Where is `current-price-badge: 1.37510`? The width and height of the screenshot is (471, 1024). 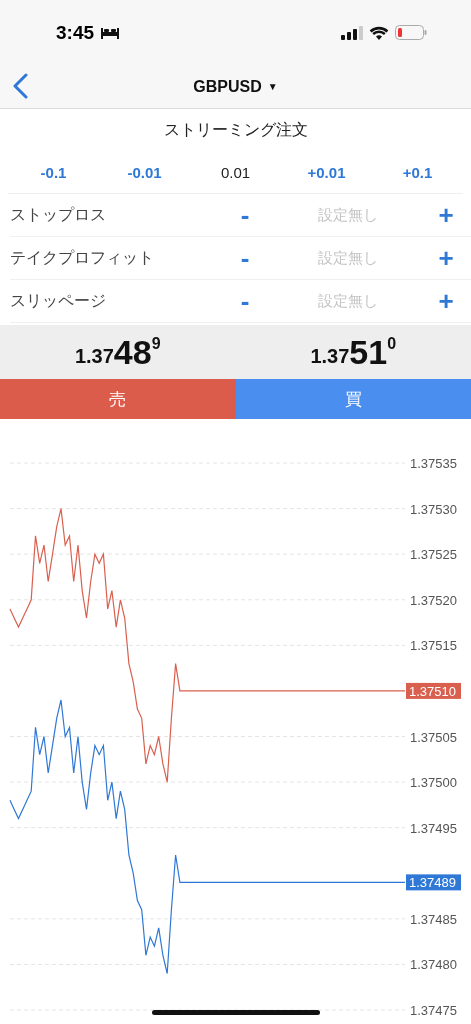 current-price-badge: 1.37510 is located at coordinates (433, 690).